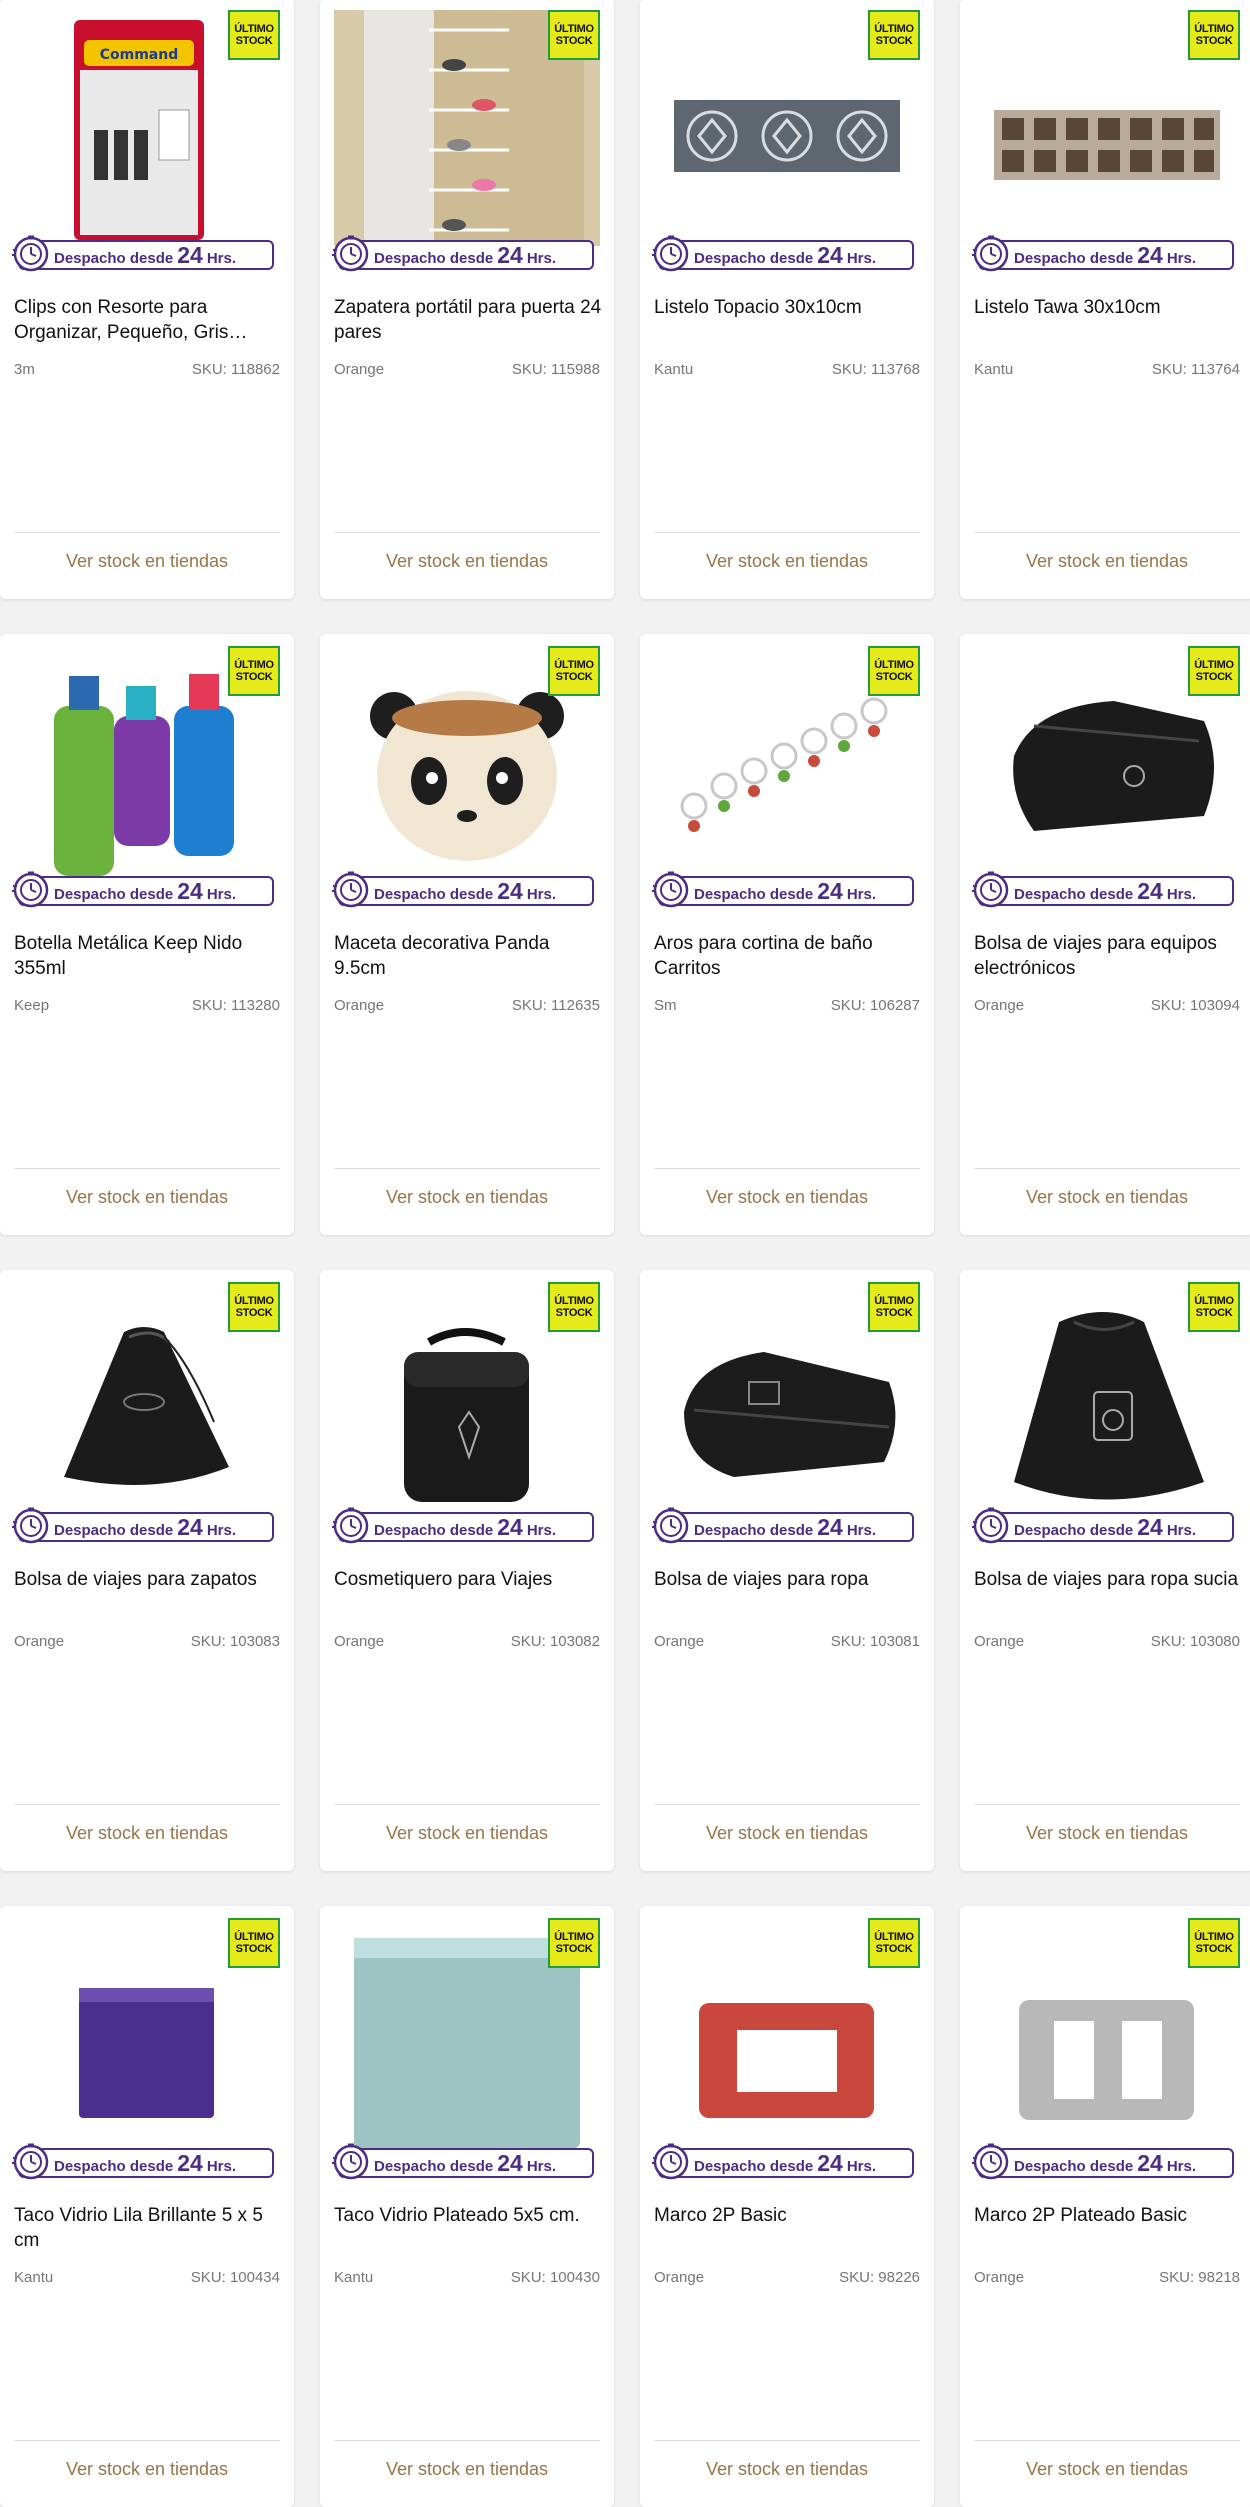 The image size is (1250, 2507). What do you see at coordinates (149, 1579) in the screenshot?
I see `product-title: Bolsa de viajes para zapatos` at bounding box center [149, 1579].